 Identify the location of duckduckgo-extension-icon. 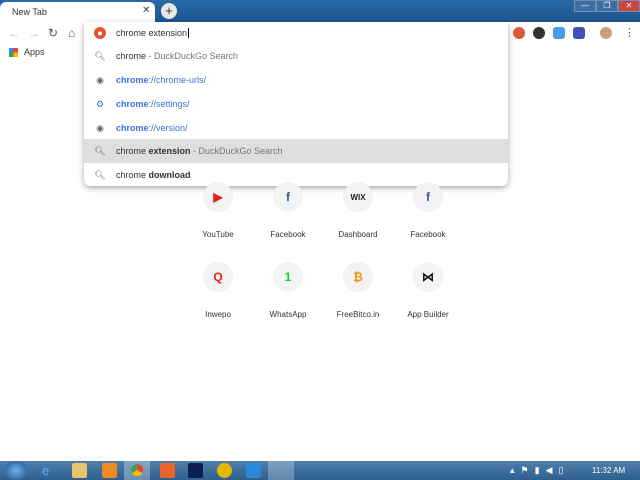
(519, 33).